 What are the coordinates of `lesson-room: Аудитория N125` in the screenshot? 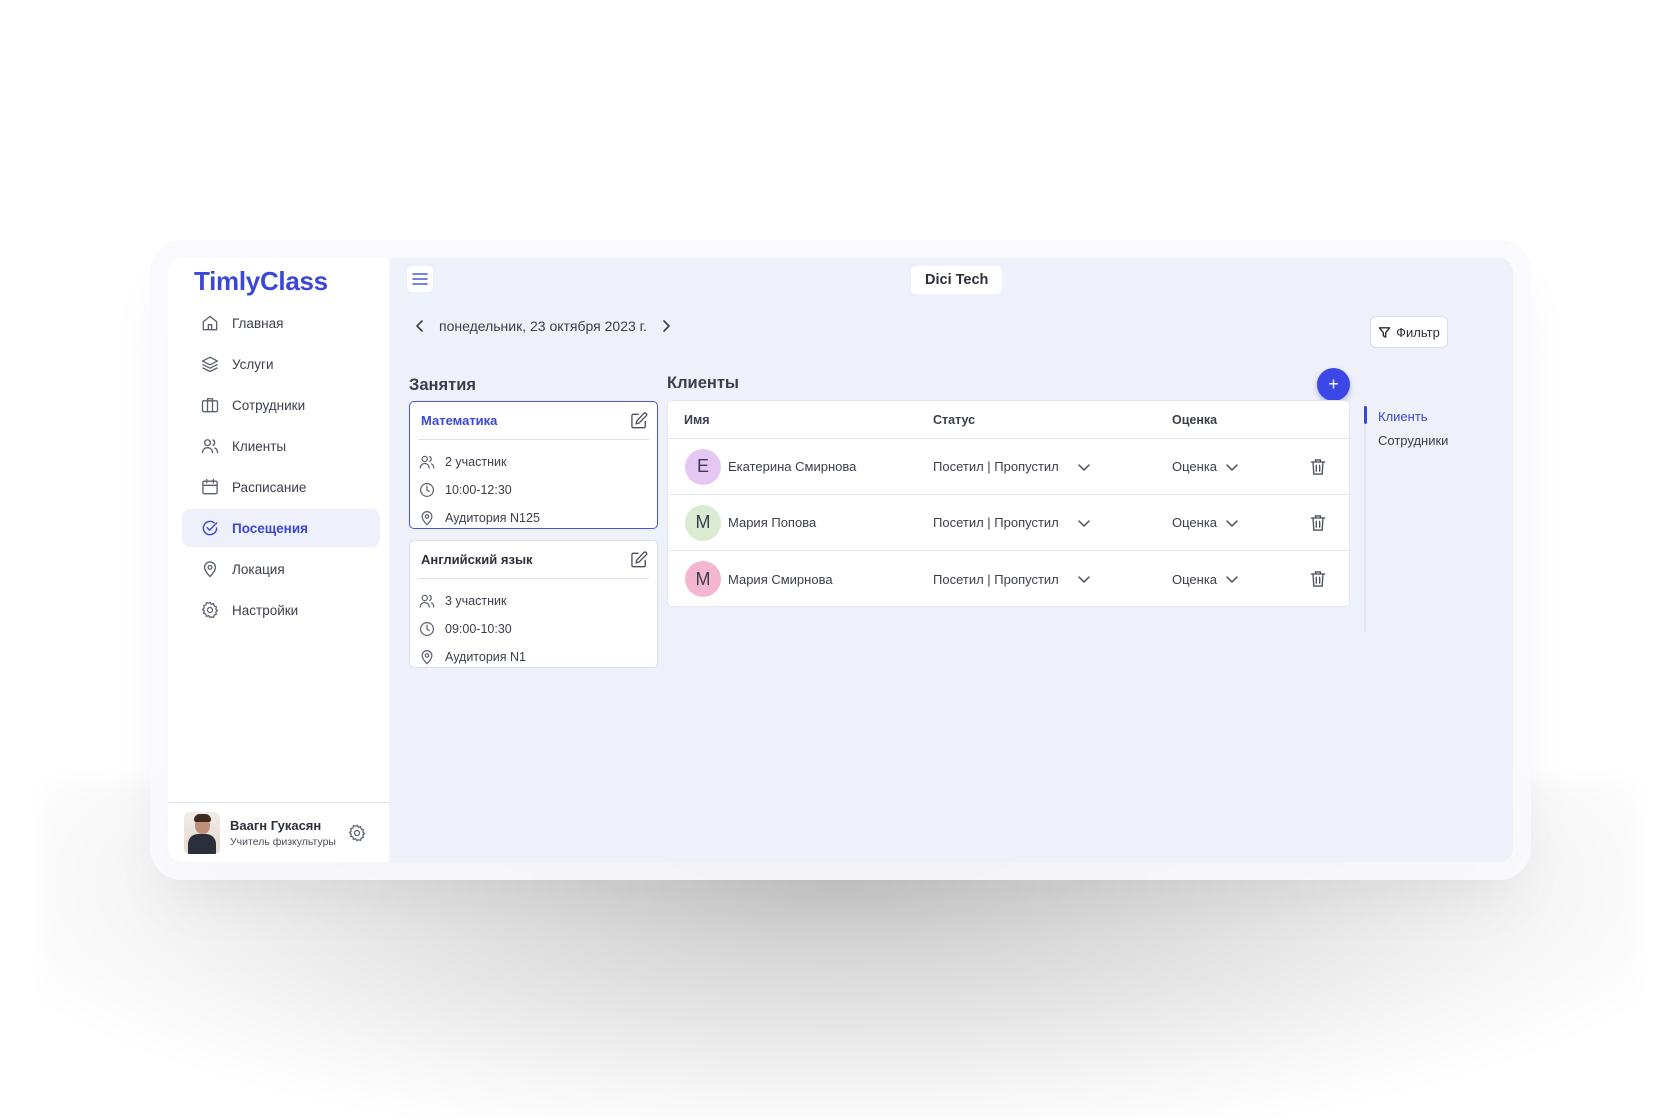 It's located at (537, 518).